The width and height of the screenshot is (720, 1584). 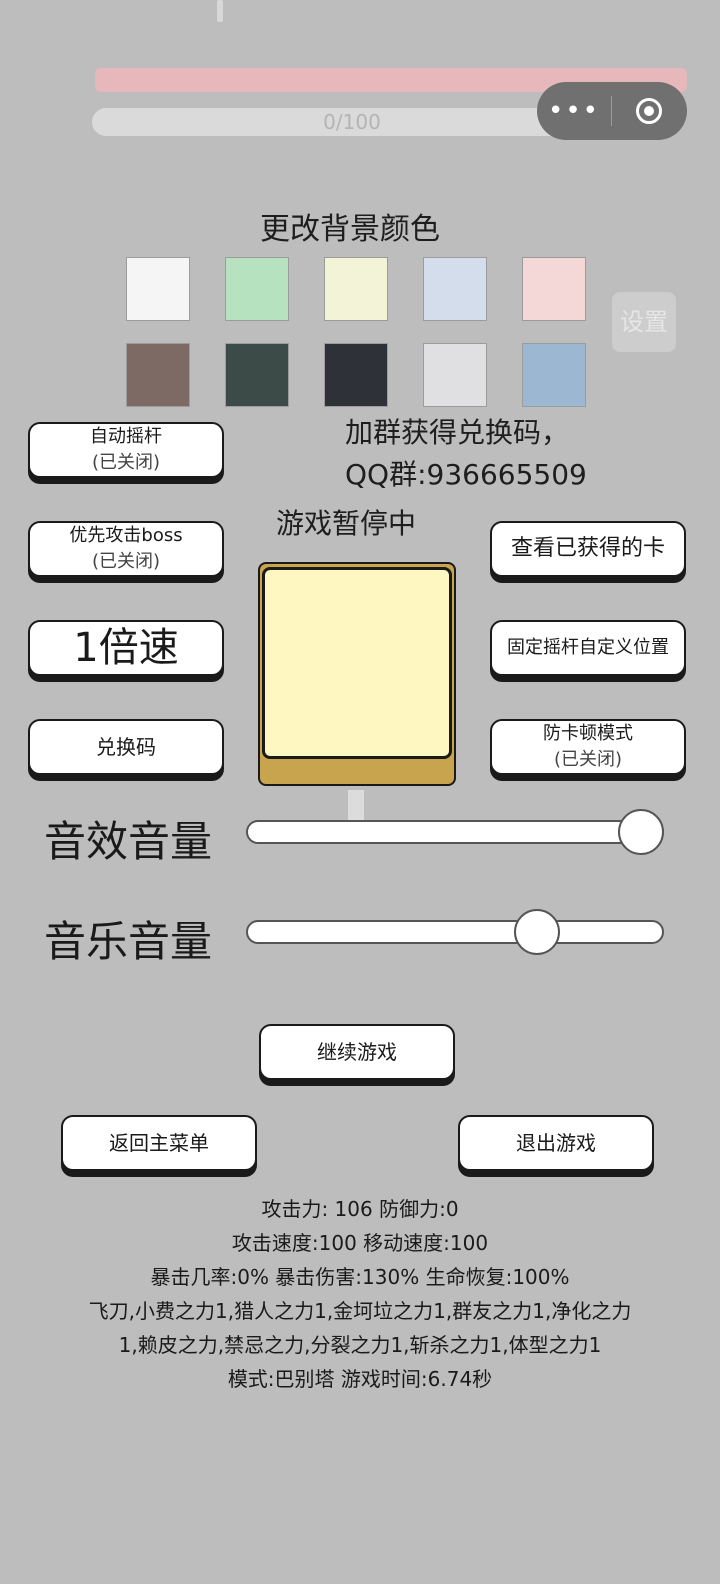 What do you see at coordinates (644, 322) in the screenshot?
I see `settings-button: 设置` at bounding box center [644, 322].